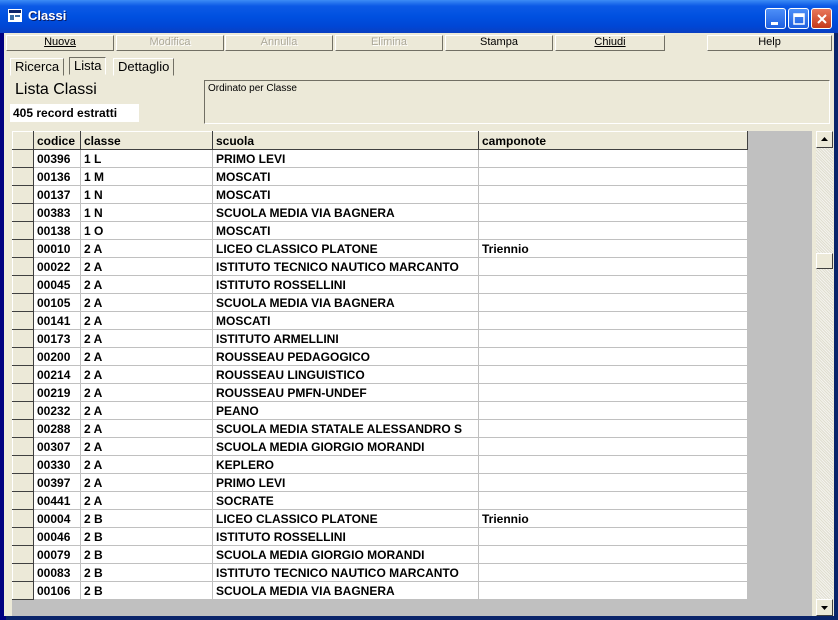 The height and width of the screenshot is (620, 838). I want to click on cell-codice: 00307, so click(57, 446).